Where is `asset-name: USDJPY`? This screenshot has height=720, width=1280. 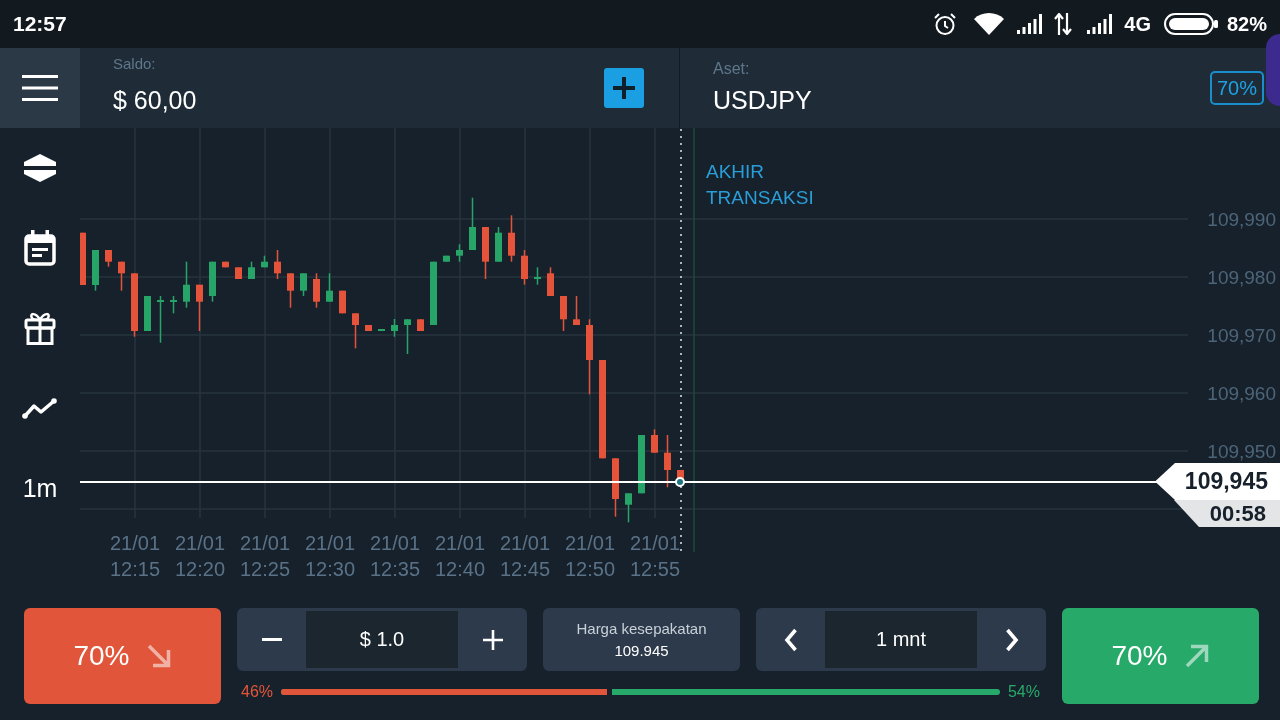 asset-name: USDJPY is located at coordinates (762, 100).